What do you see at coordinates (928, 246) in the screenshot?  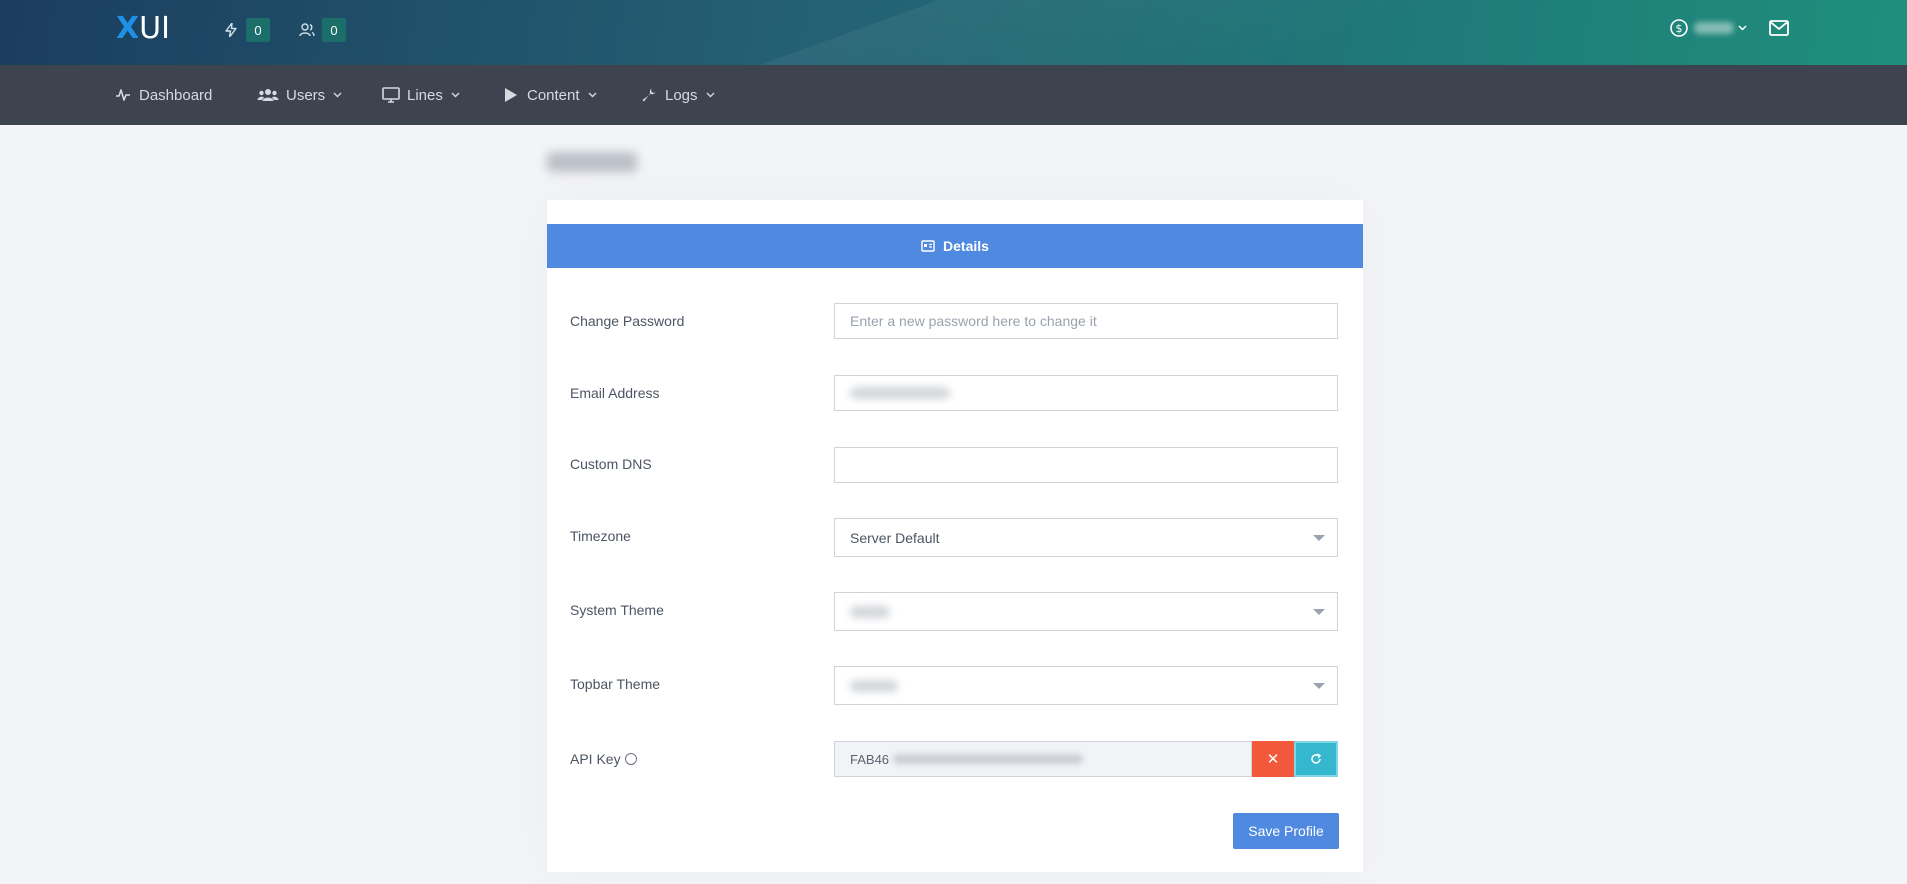 I see `id-card-icon` at bounding box center [928, 246].